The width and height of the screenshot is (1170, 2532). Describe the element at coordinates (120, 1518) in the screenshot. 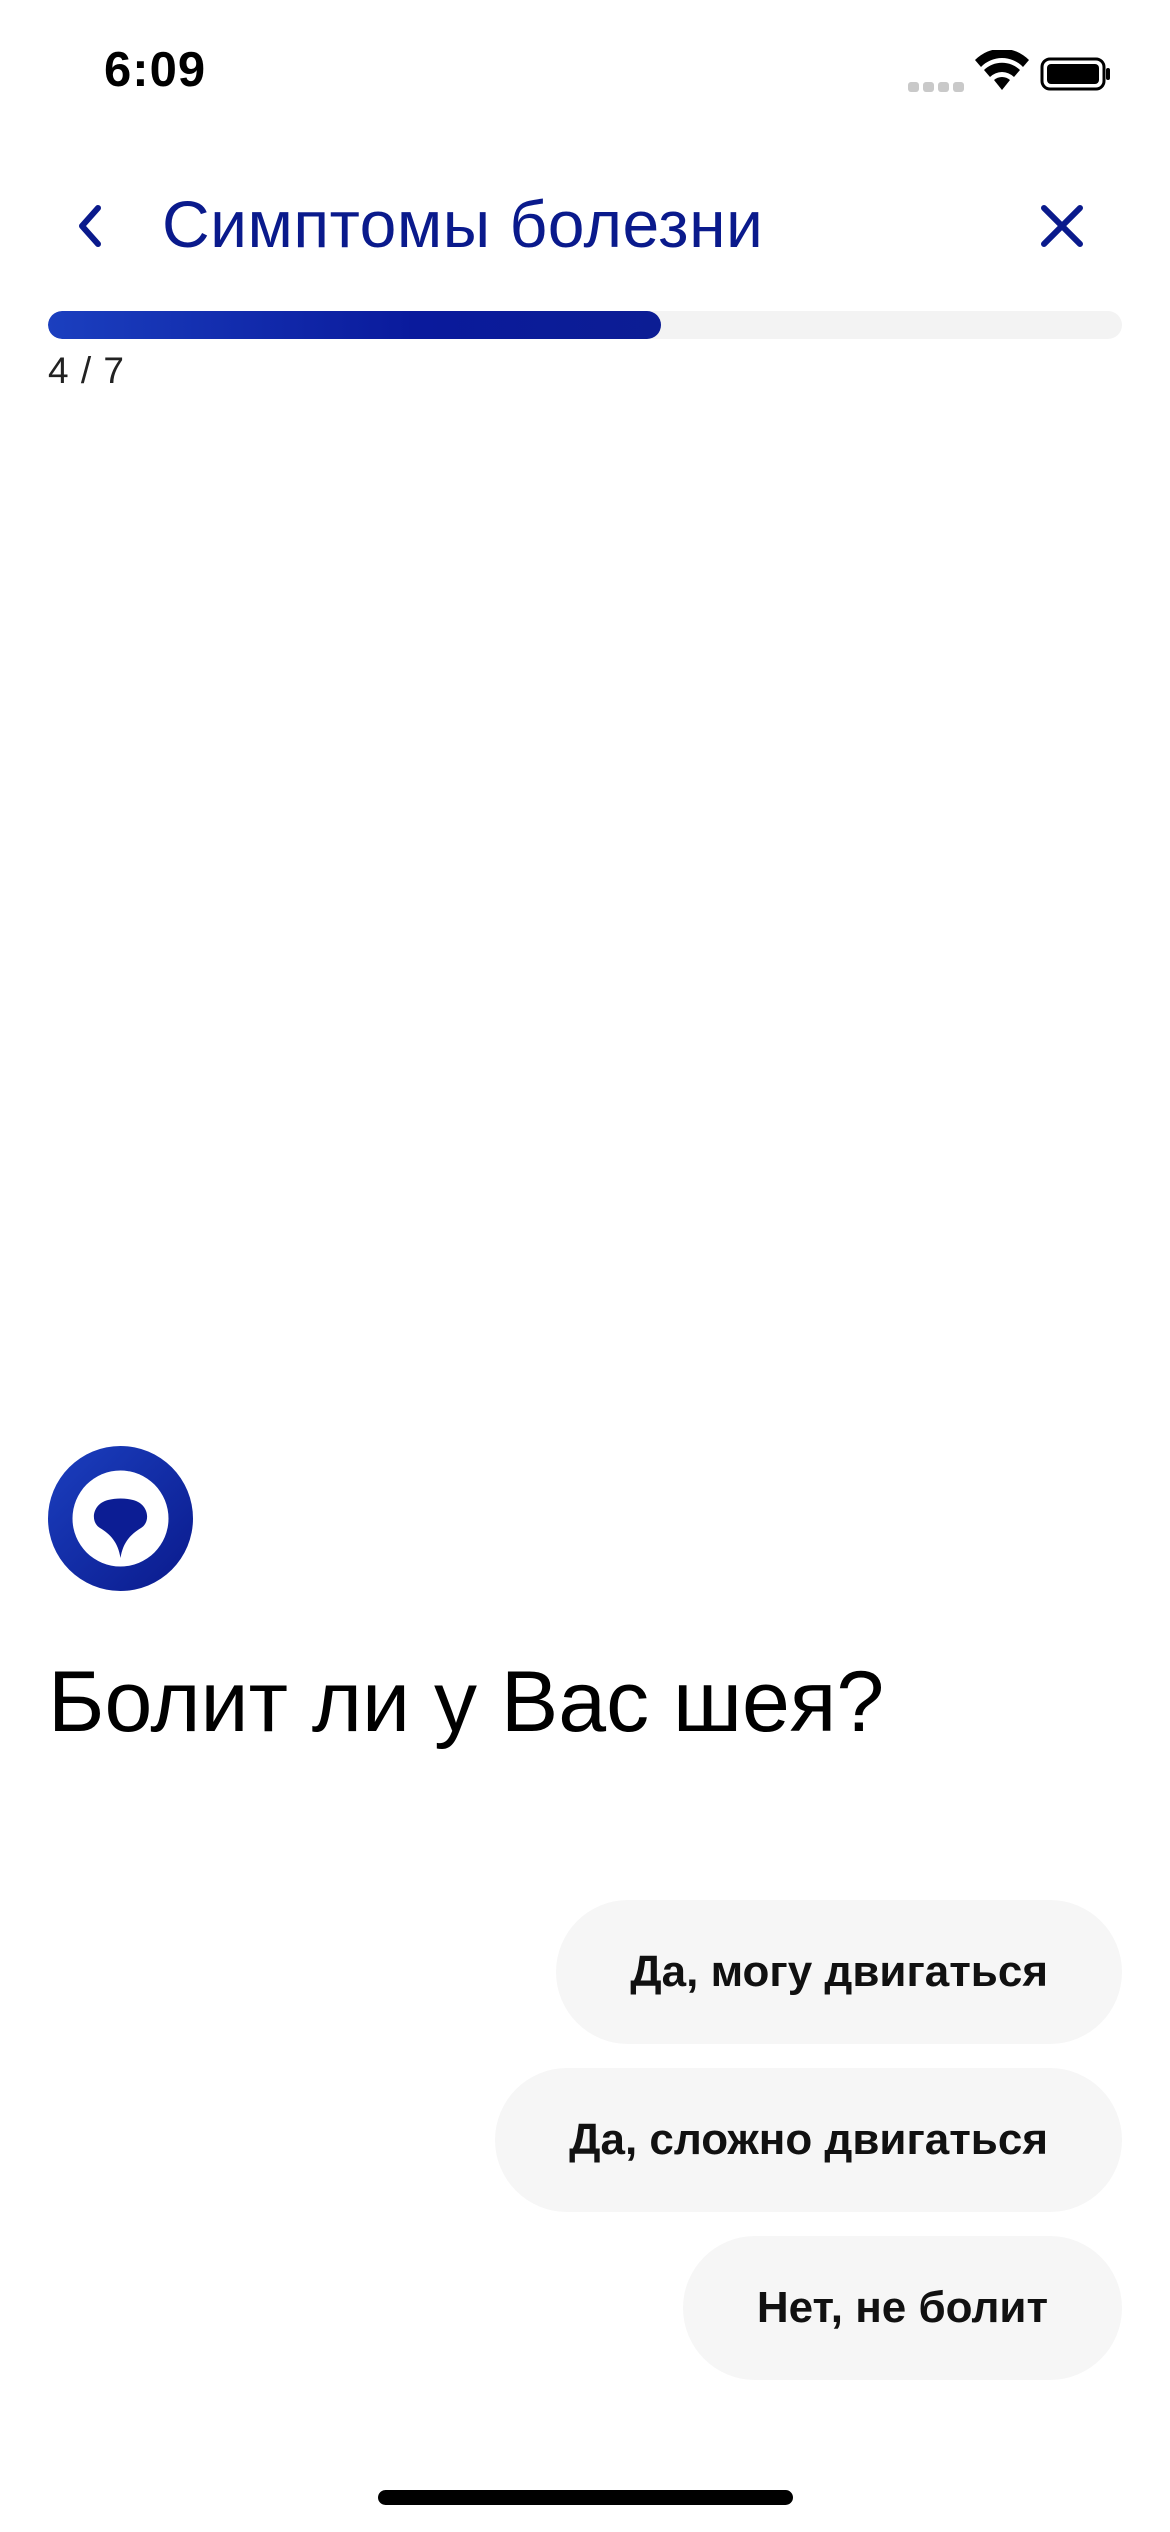

I see `bot-avatar-icon` at that location.